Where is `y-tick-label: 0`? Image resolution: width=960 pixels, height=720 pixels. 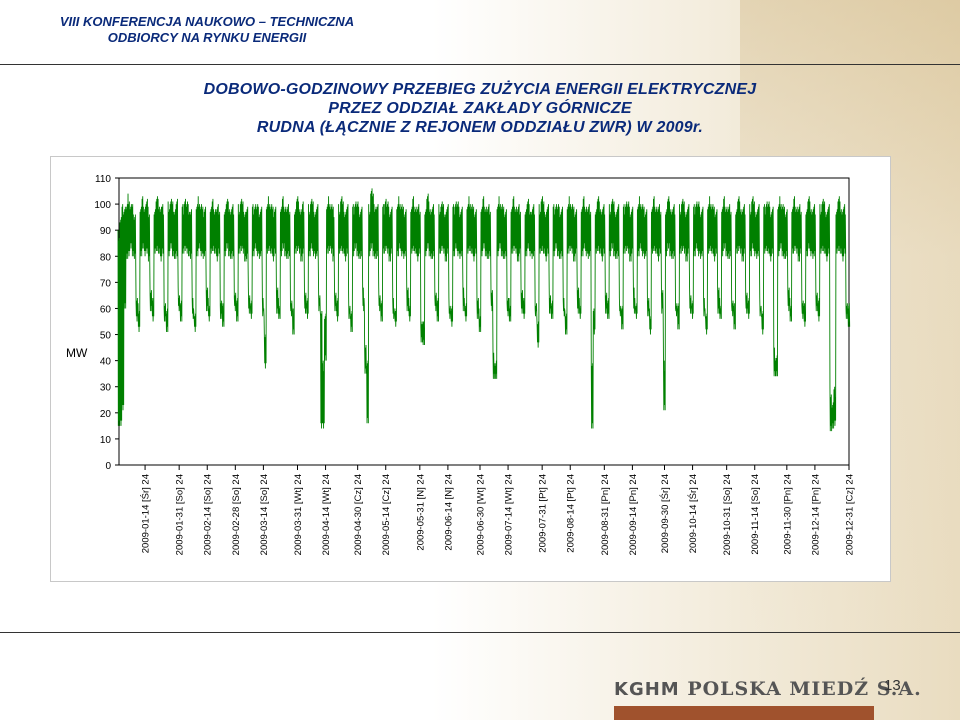
y-tick-label: 0 is located at coordinates (108, 466).